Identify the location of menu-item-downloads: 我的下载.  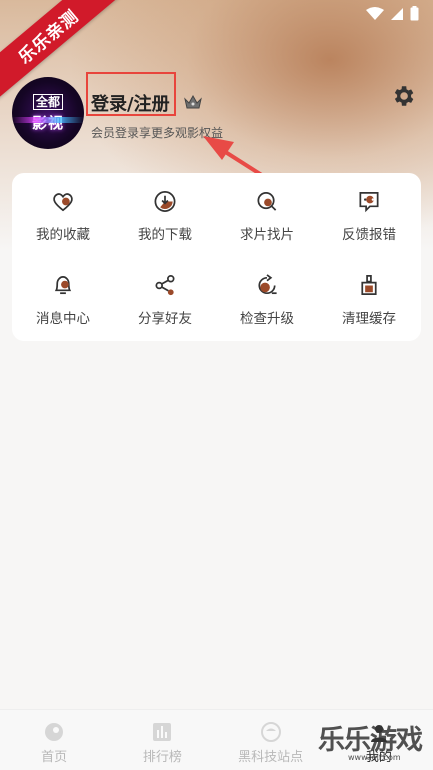
(165, 208).